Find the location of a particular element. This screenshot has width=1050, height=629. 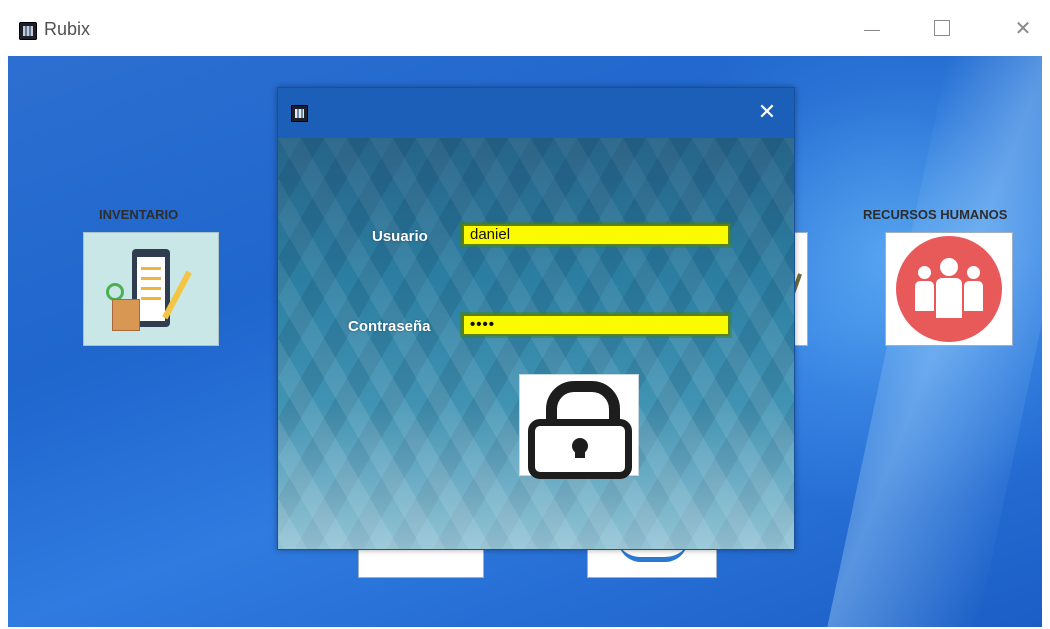

username-input: daniel is located at coordinates (596, 235).